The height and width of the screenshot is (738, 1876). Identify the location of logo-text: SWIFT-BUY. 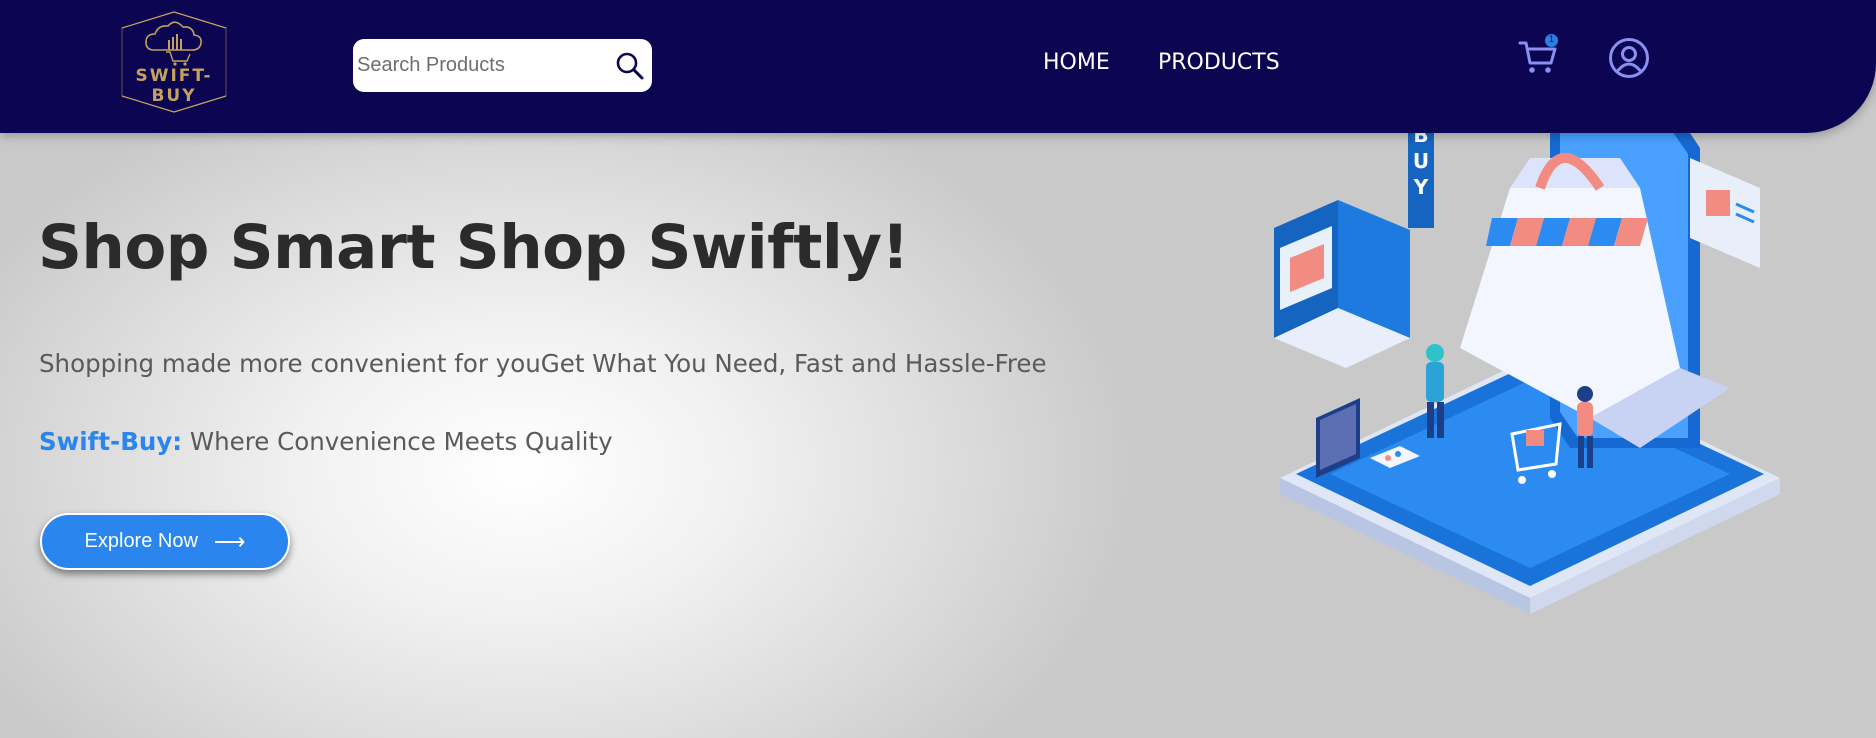
(174, 86).